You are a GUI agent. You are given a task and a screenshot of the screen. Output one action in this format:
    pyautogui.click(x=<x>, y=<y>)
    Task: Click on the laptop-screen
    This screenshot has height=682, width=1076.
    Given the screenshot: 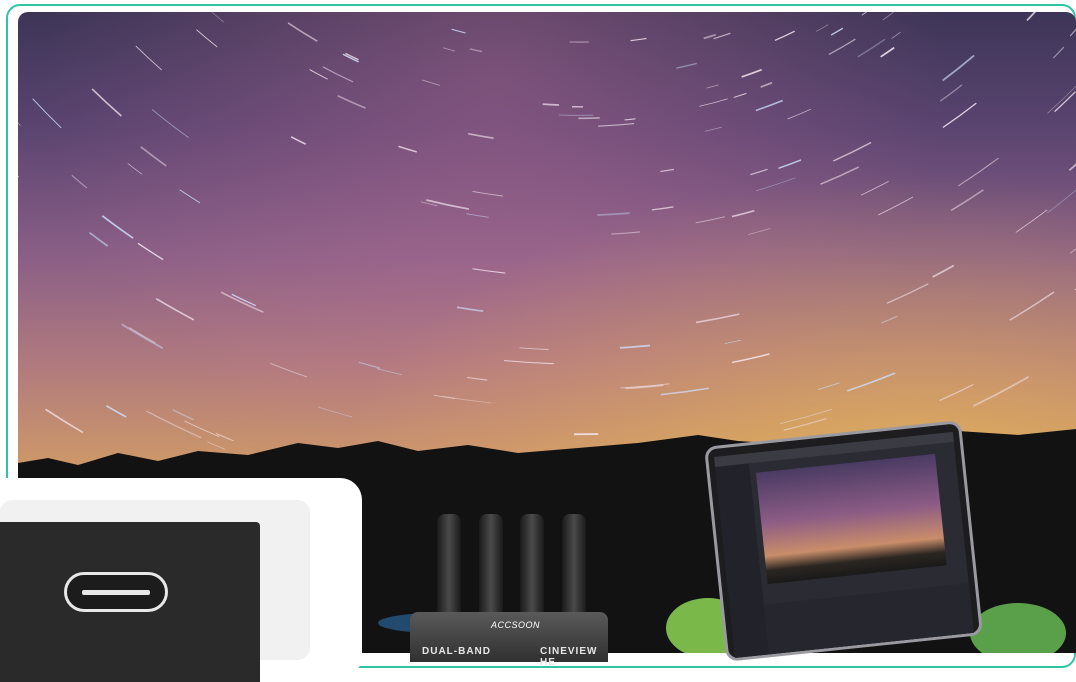 What is the action you would take?
    pyautogui.click(x=844, y=545)
    